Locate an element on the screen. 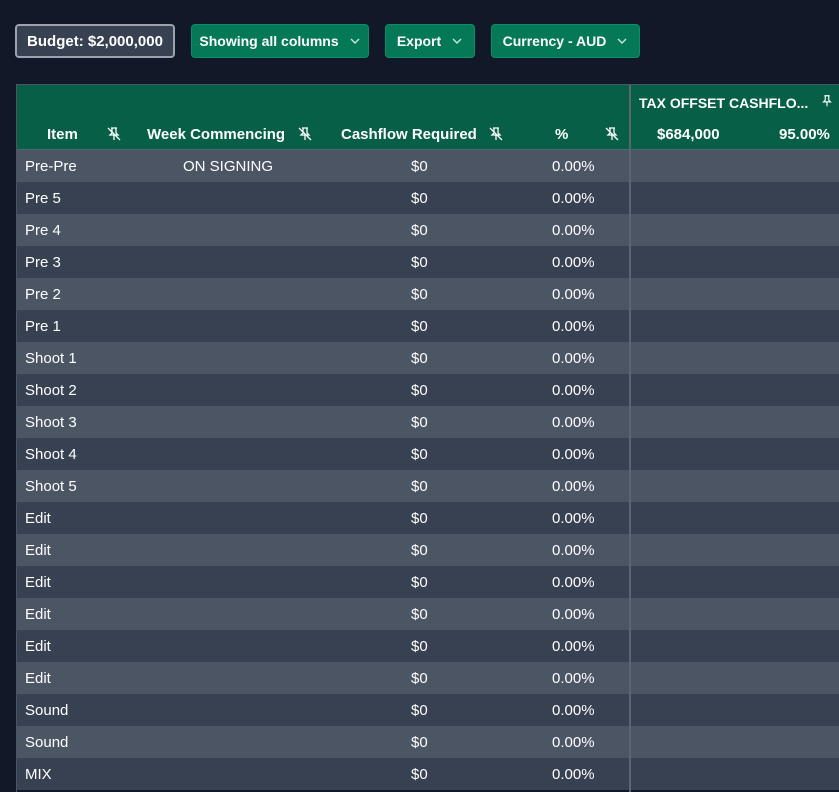 The width and height of the screenshot is (839, 792). export-dropdown: Export is located at coordinates (430, 41).